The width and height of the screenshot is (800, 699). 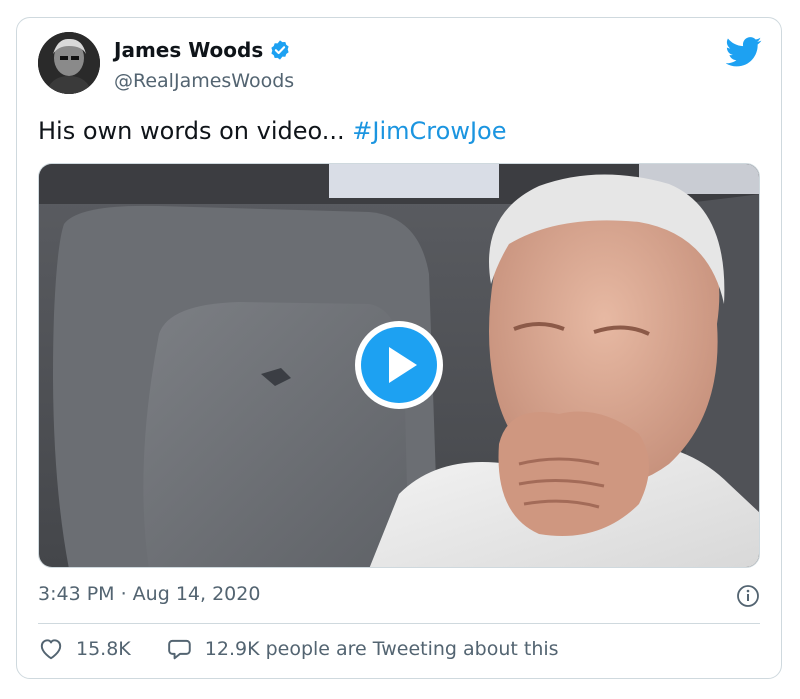 I want to click on author-display-name: James Woods, so click(x=188, y=50).